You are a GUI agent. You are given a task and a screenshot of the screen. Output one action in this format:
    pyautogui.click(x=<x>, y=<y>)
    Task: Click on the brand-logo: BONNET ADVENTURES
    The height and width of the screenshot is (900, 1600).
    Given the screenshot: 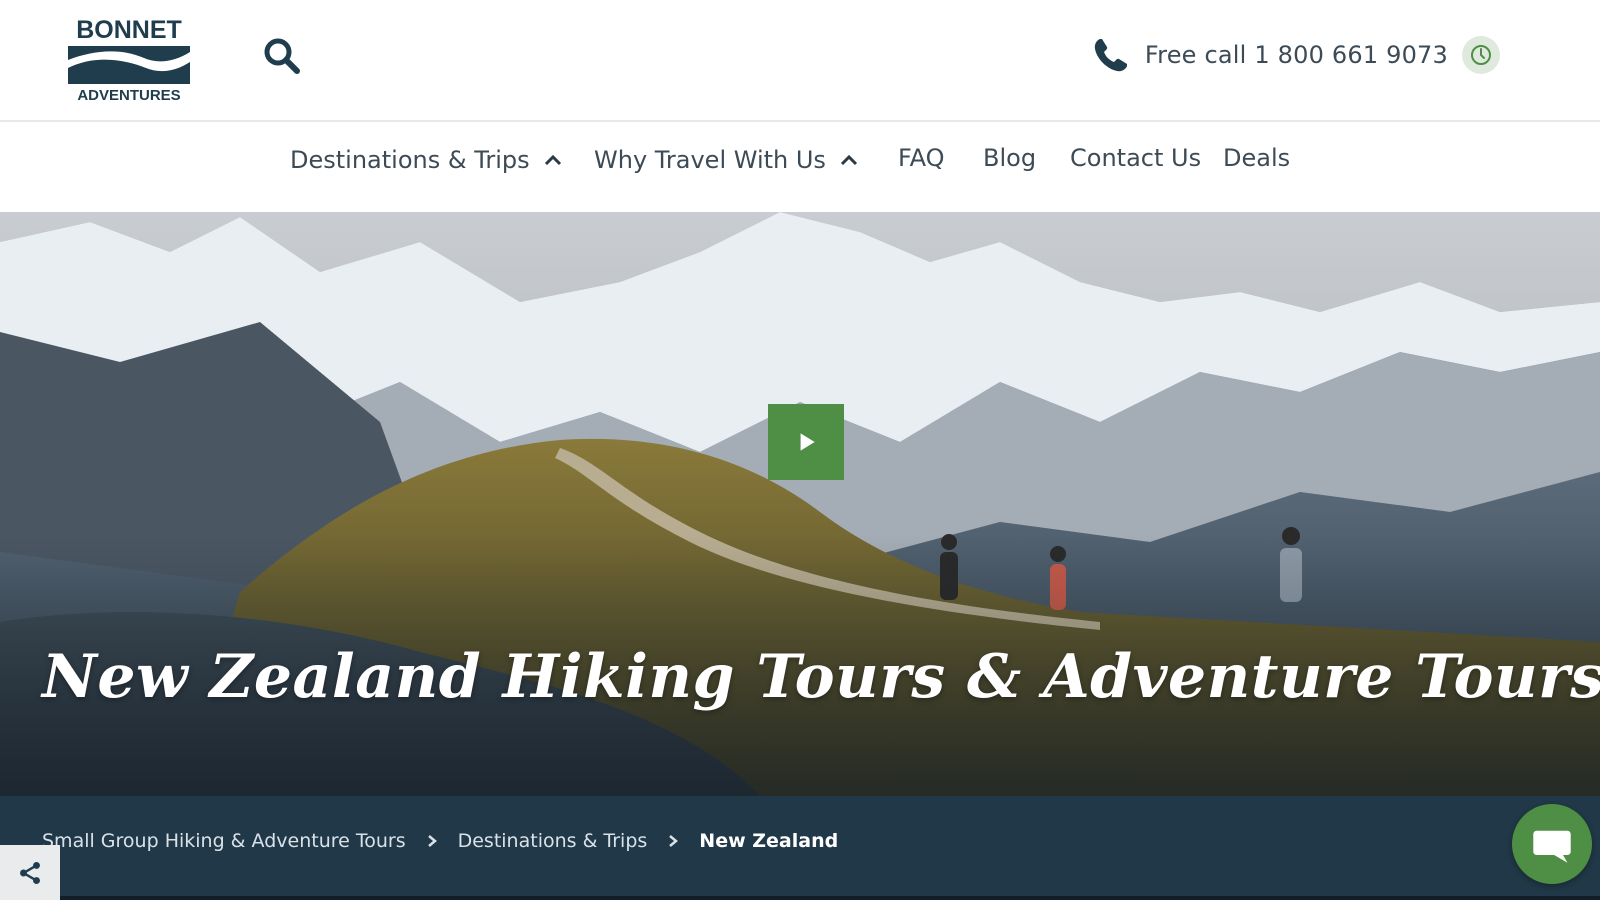 What is the action you would take?
    pyautogui.click(x=129, y=61)
    